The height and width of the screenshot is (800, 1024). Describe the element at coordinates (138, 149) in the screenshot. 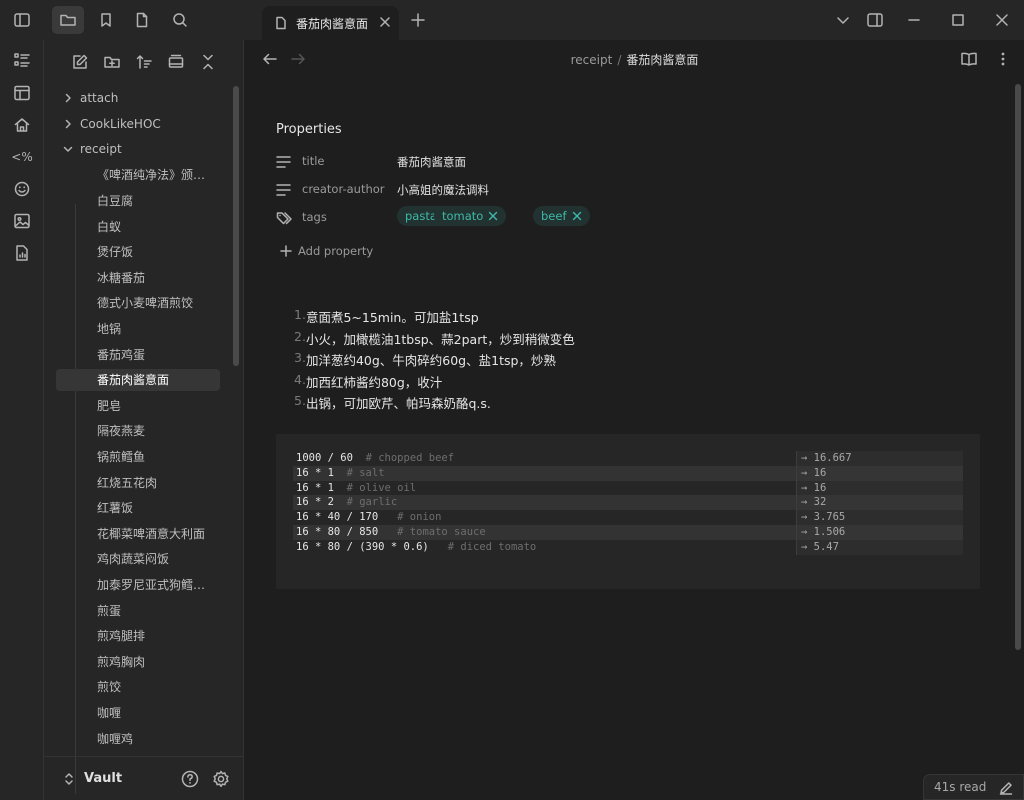

I see `folder-receipt: receipt` at that location.